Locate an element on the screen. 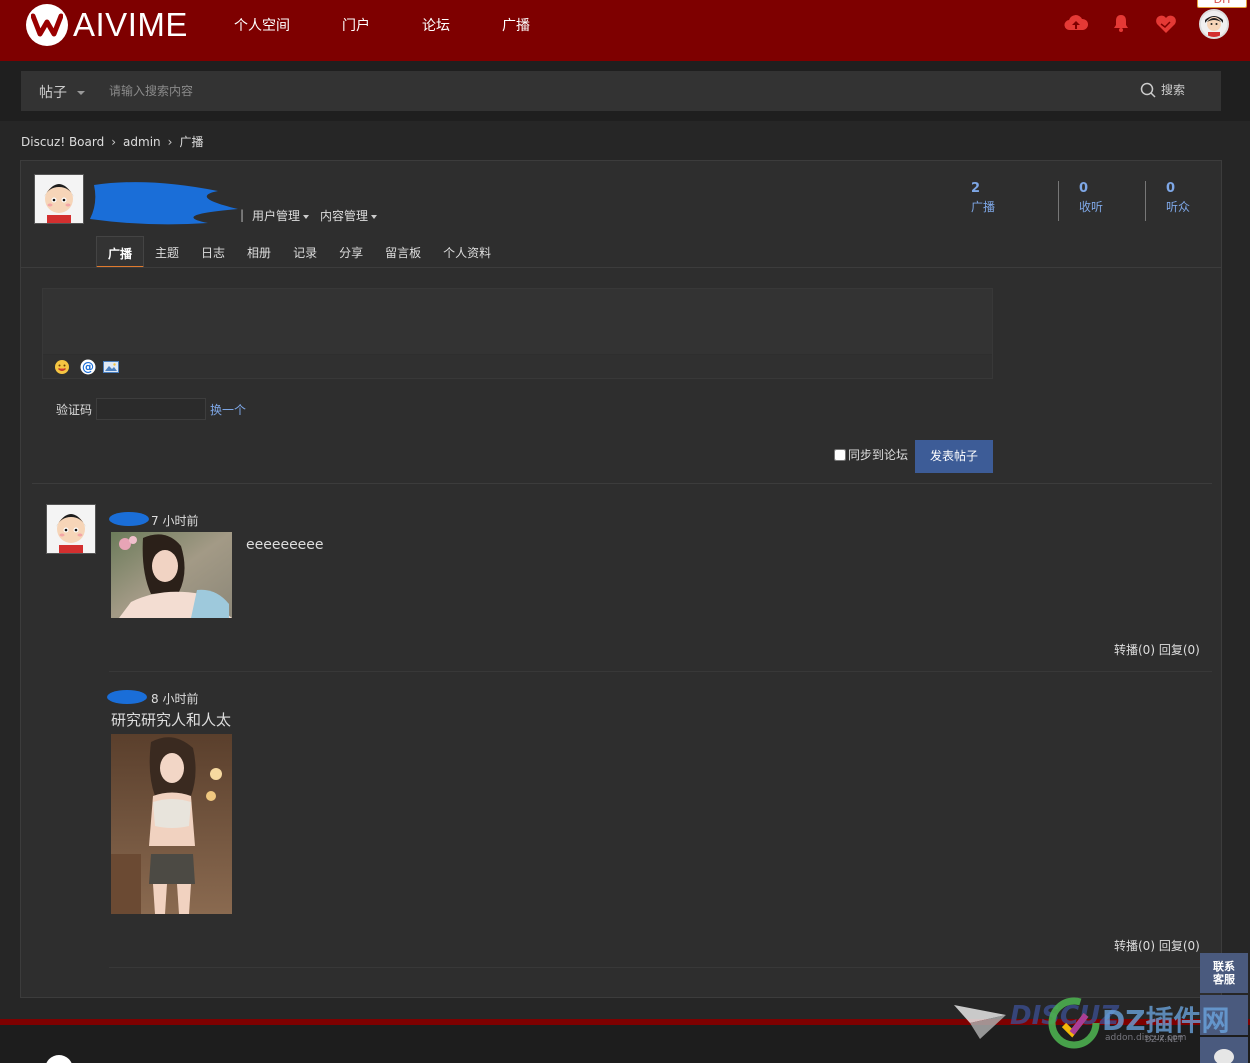  main-nav: 个人空间 门户 论坛 广播 is located at coordinates (408, 25).